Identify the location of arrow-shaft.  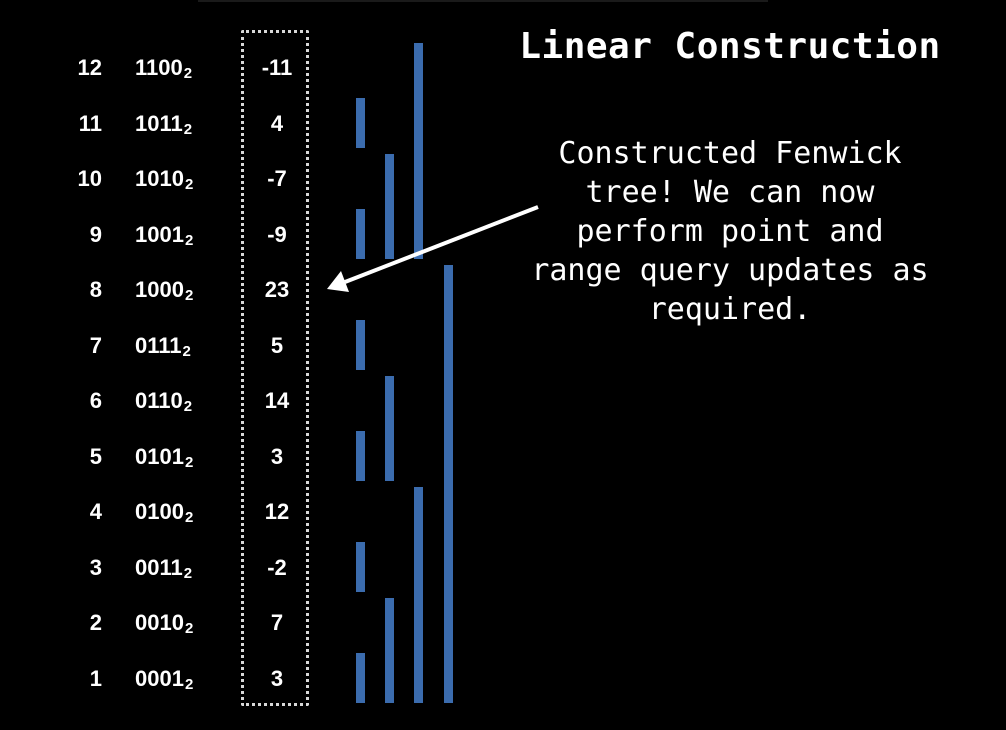
(441, 244).